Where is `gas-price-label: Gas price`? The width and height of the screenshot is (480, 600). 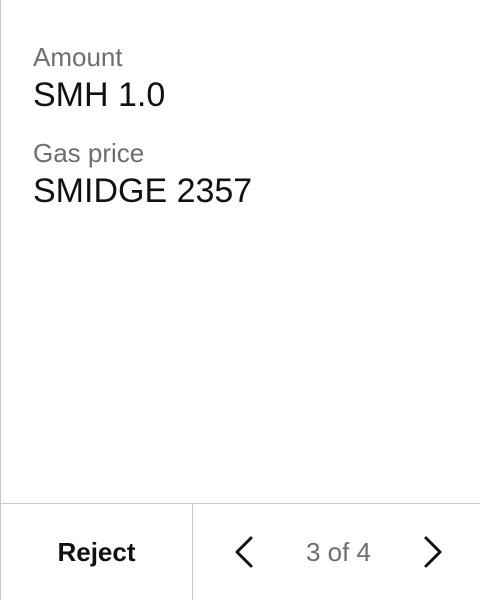 gas-price-label: Gas price is located at coordinates (89, 153).